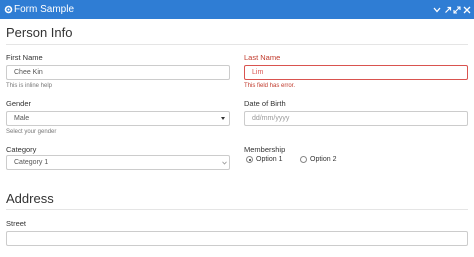  What do you see at coordinates (271, 118) in the screenshot?
I see `date-of-birth-placeholder: dd/mm/yyyy` at bounding box center [271, 118].